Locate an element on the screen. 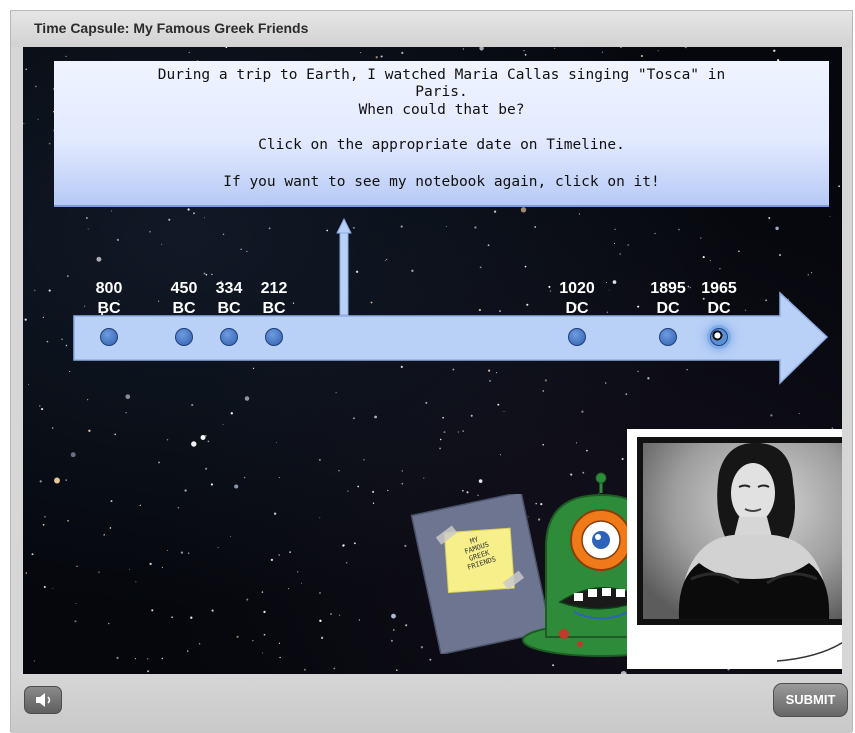 The image size is (855, 733). portrait-frame is located at coordinates (734, 549).